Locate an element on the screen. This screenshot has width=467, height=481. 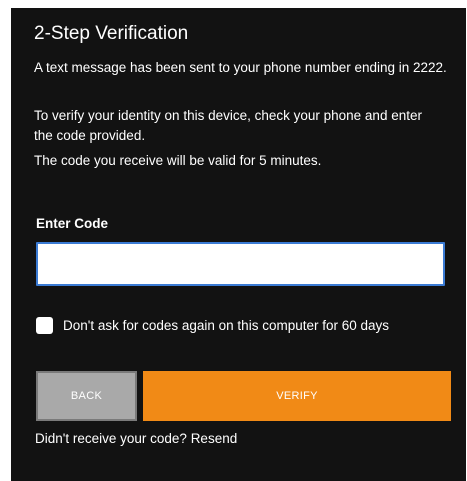
enter-code-label: Enter Code is located at coordinates (72, 223).